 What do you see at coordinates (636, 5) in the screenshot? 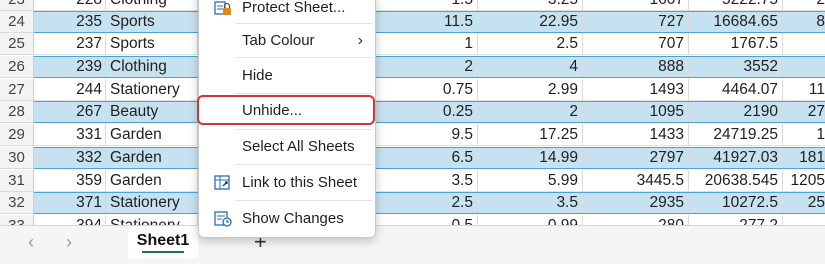
I see `cell-units: 1607` at bounding box center [636, 5].